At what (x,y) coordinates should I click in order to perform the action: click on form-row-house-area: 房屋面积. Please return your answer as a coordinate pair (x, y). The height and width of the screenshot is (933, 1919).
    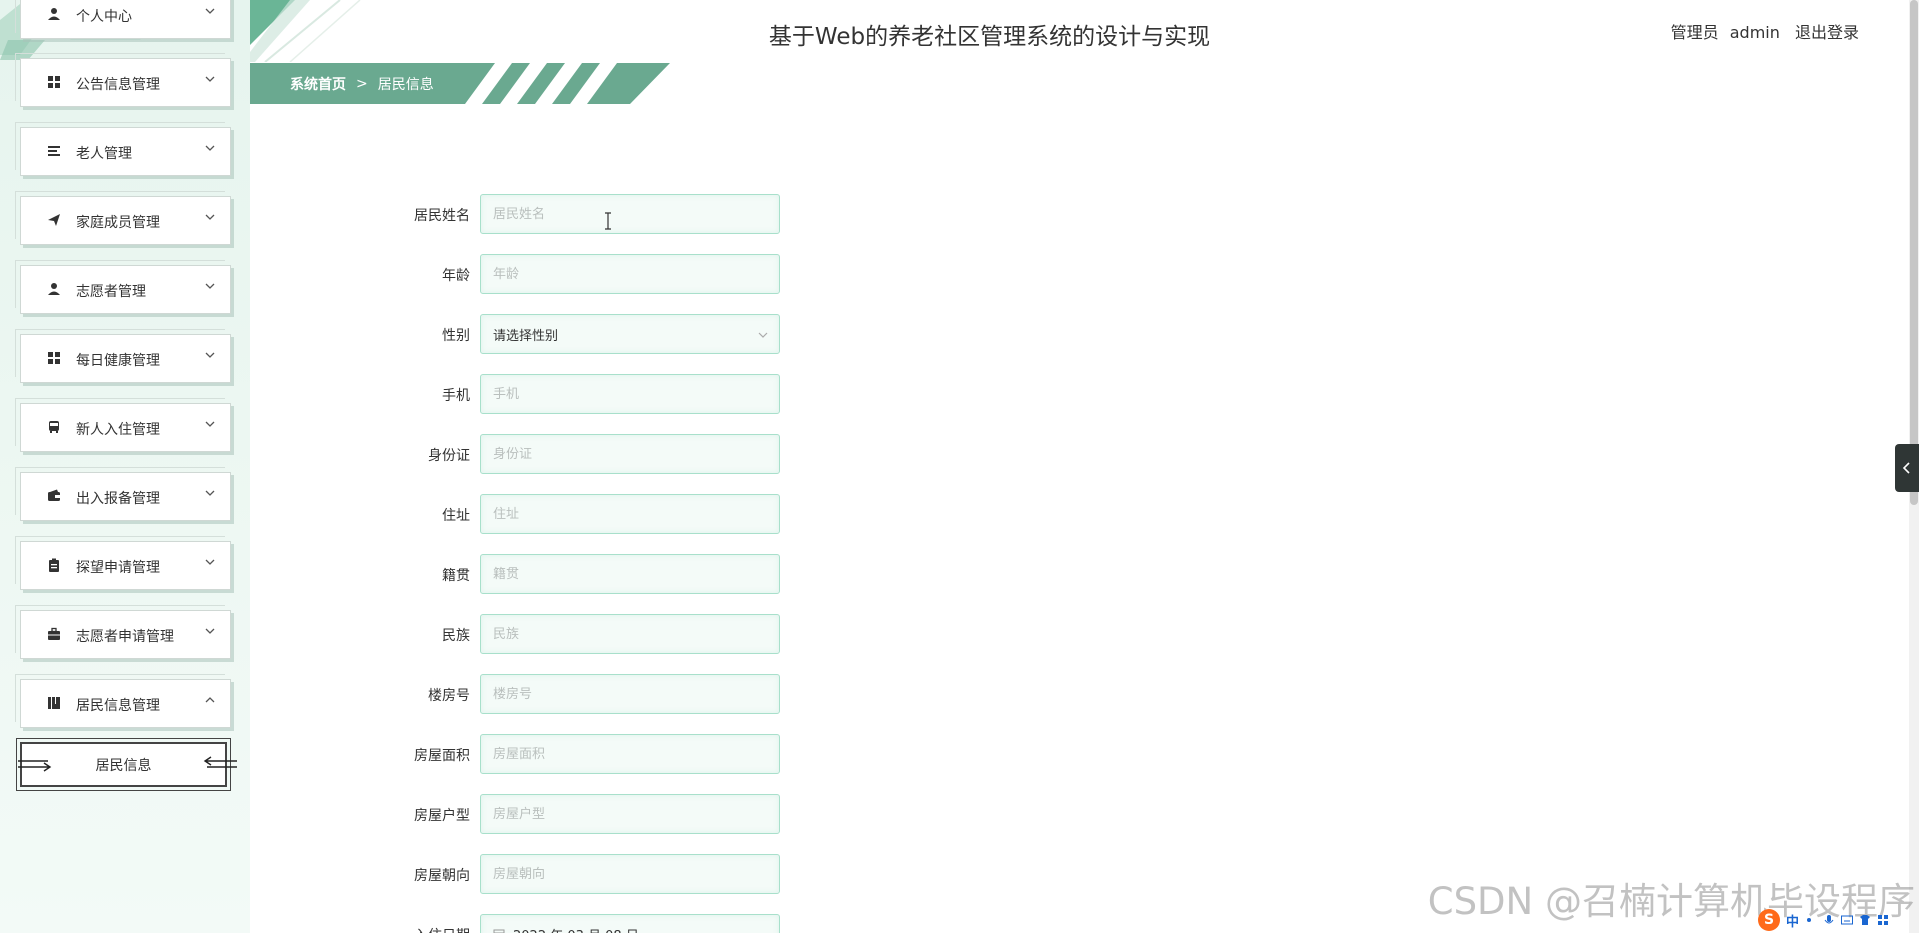
    Looking at the image, I should click on (580, 754).